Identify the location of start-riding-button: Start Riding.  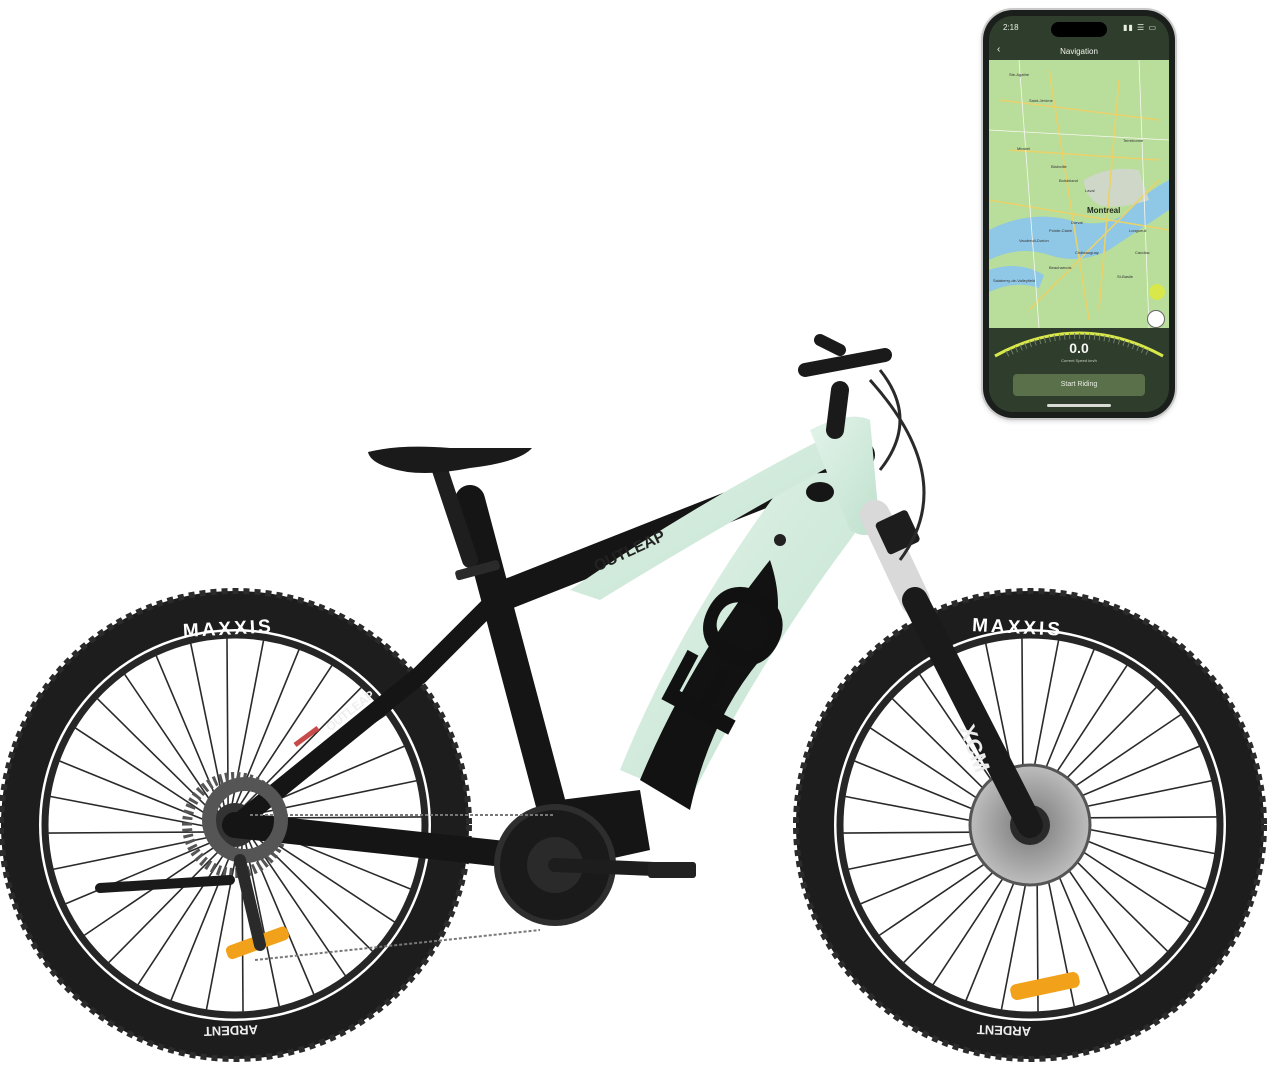
(1079, 385).